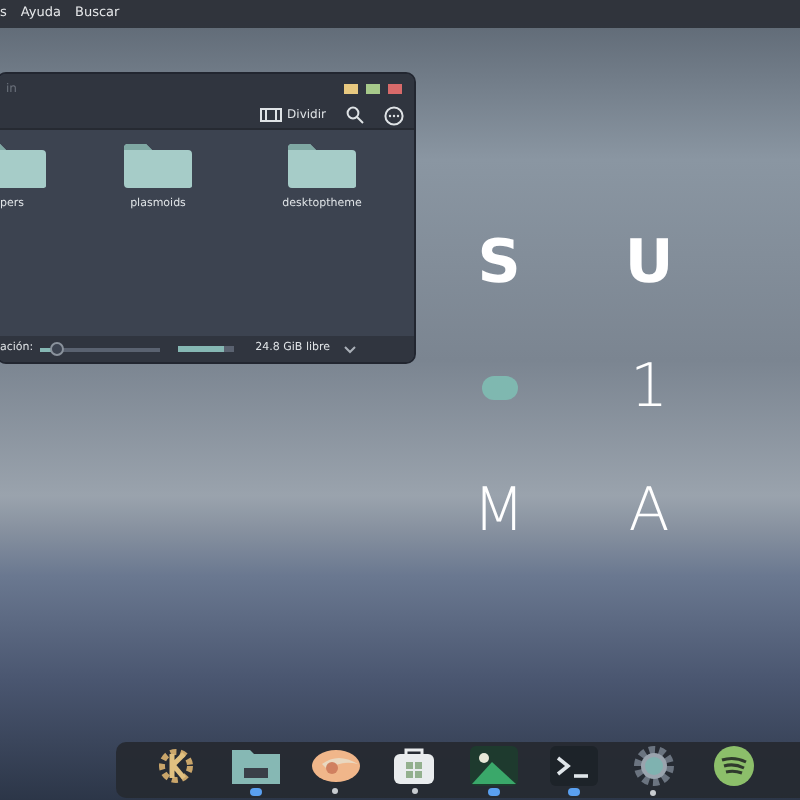 The height and width of the screenshot is (800, 800). What do you see at coordinates (499, 264) in the screenshot?
I see `clock-glyph: S` at bounding box center [499, 264].